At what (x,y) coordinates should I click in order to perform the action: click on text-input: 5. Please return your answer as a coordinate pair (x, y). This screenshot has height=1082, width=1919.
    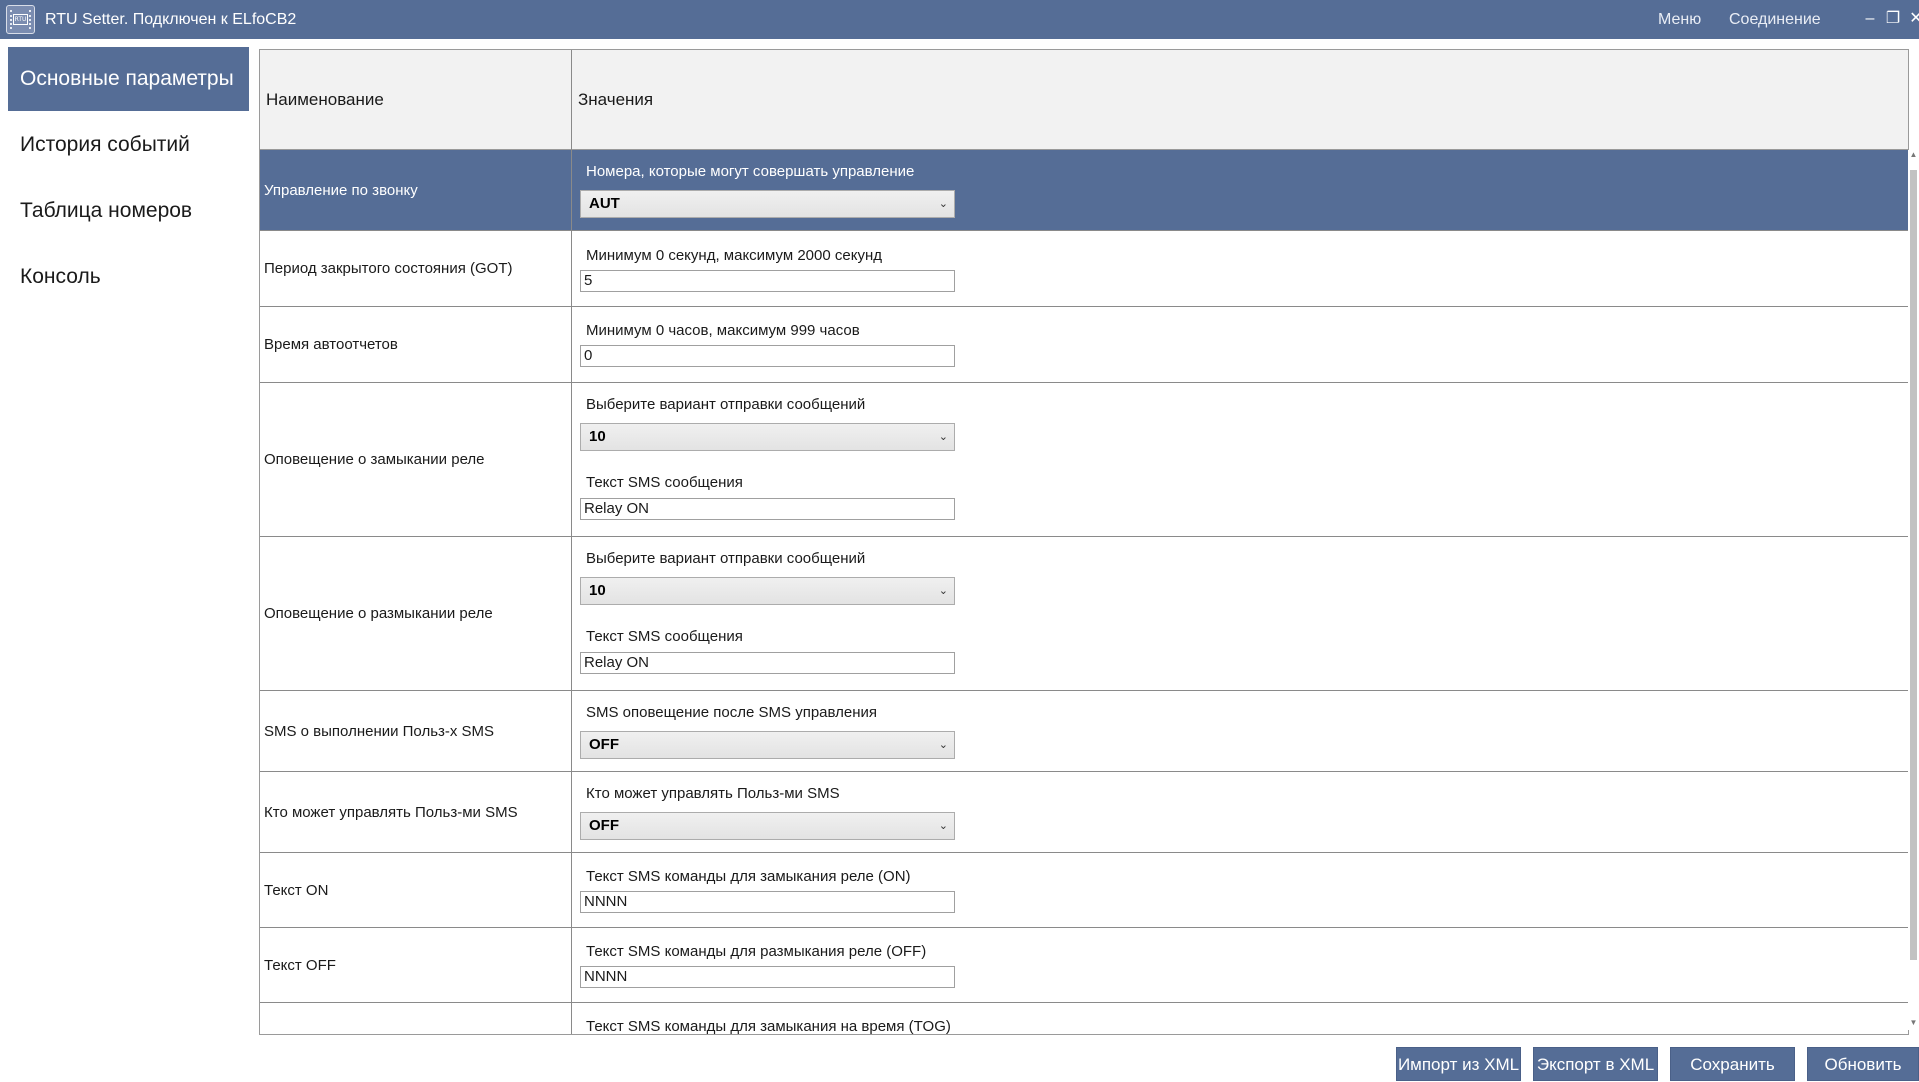
    Looking at the image, I should click on (767, 281).